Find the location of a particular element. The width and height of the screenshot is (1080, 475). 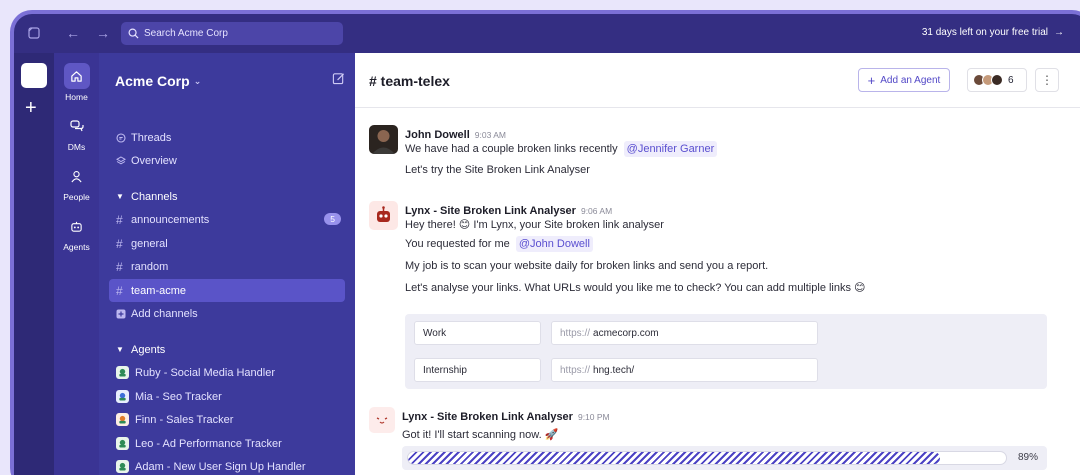

nav-home: Home is located at coordinates (76, 82).